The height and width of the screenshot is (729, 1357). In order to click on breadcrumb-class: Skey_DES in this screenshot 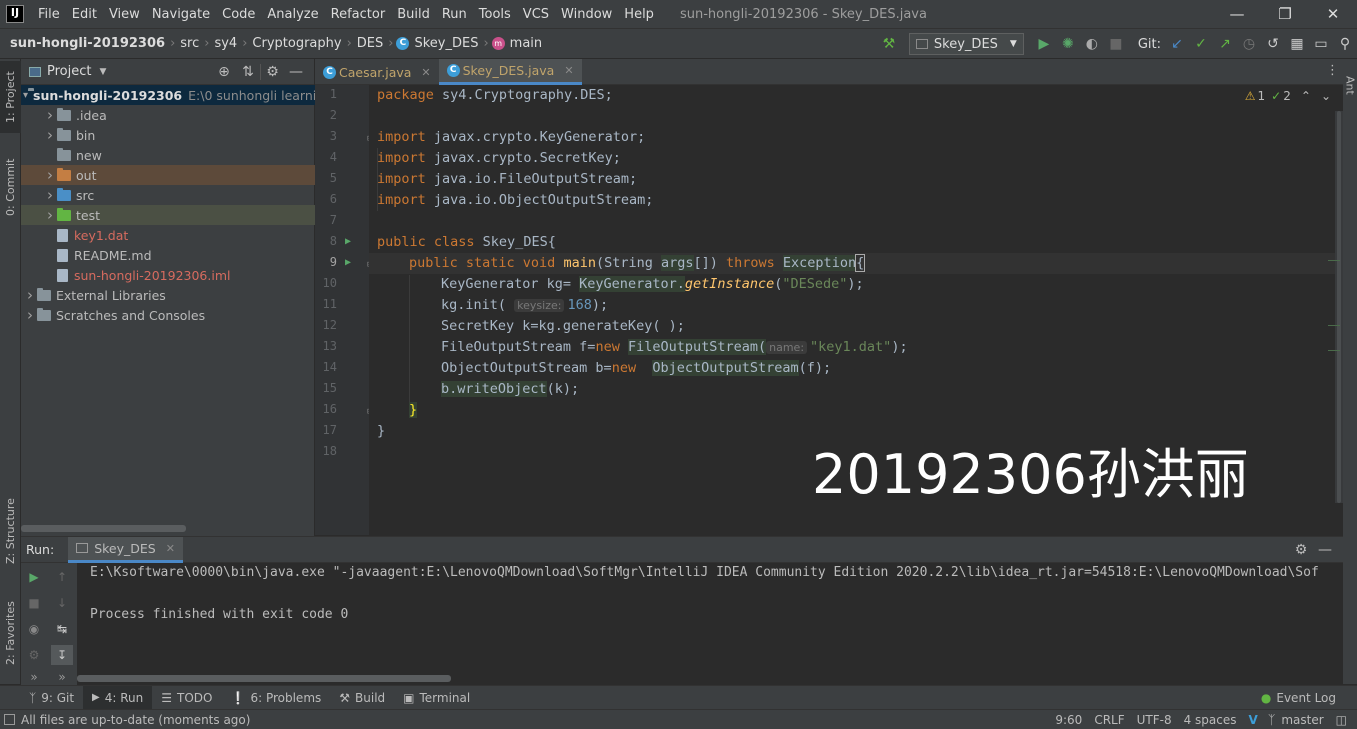, I will do `click(446, 43)`.